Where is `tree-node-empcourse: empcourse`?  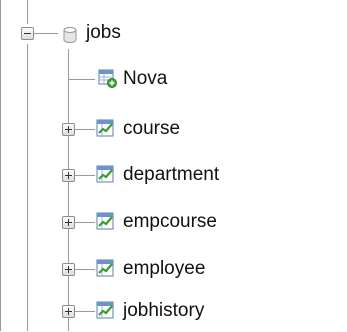 tree-node-empcourse: empcourse is located at coordinates (173, 223).